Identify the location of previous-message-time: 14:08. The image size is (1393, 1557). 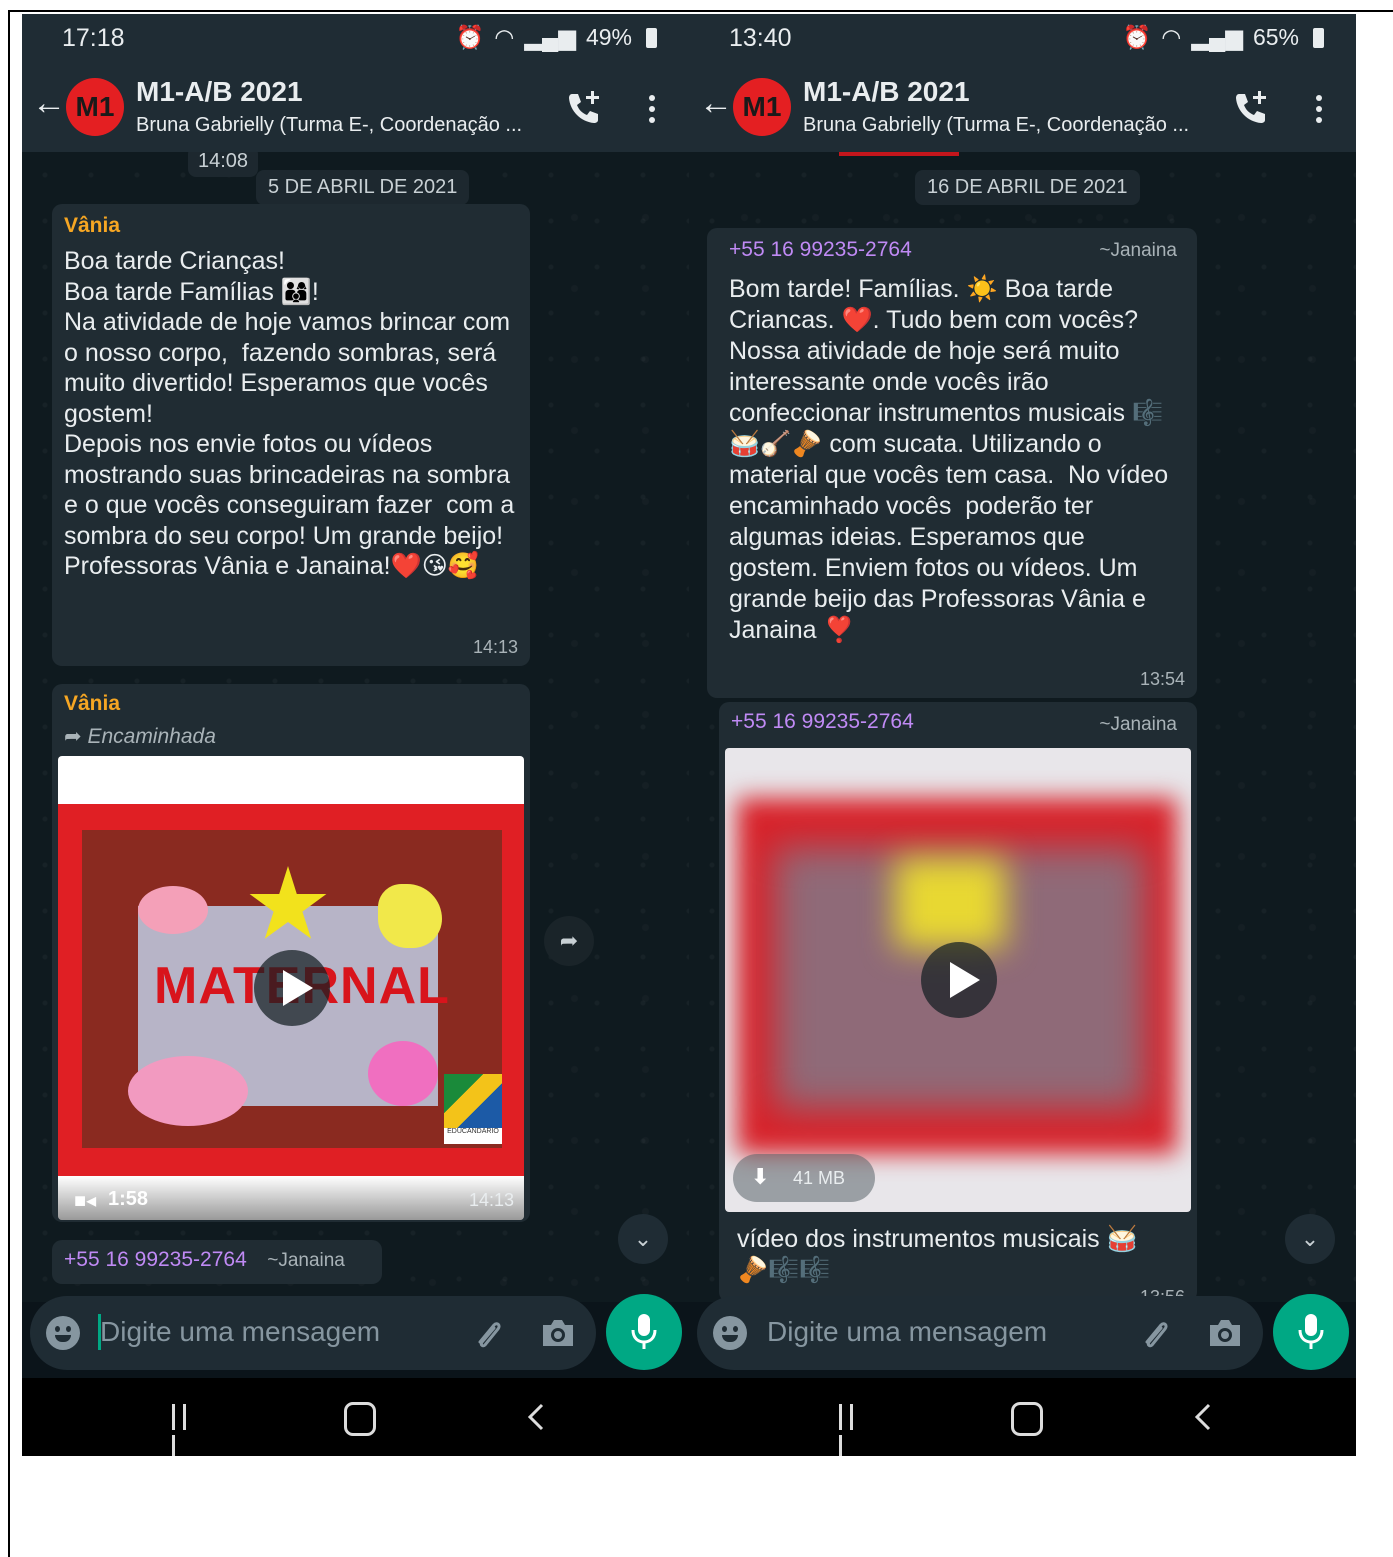
(223, 164).